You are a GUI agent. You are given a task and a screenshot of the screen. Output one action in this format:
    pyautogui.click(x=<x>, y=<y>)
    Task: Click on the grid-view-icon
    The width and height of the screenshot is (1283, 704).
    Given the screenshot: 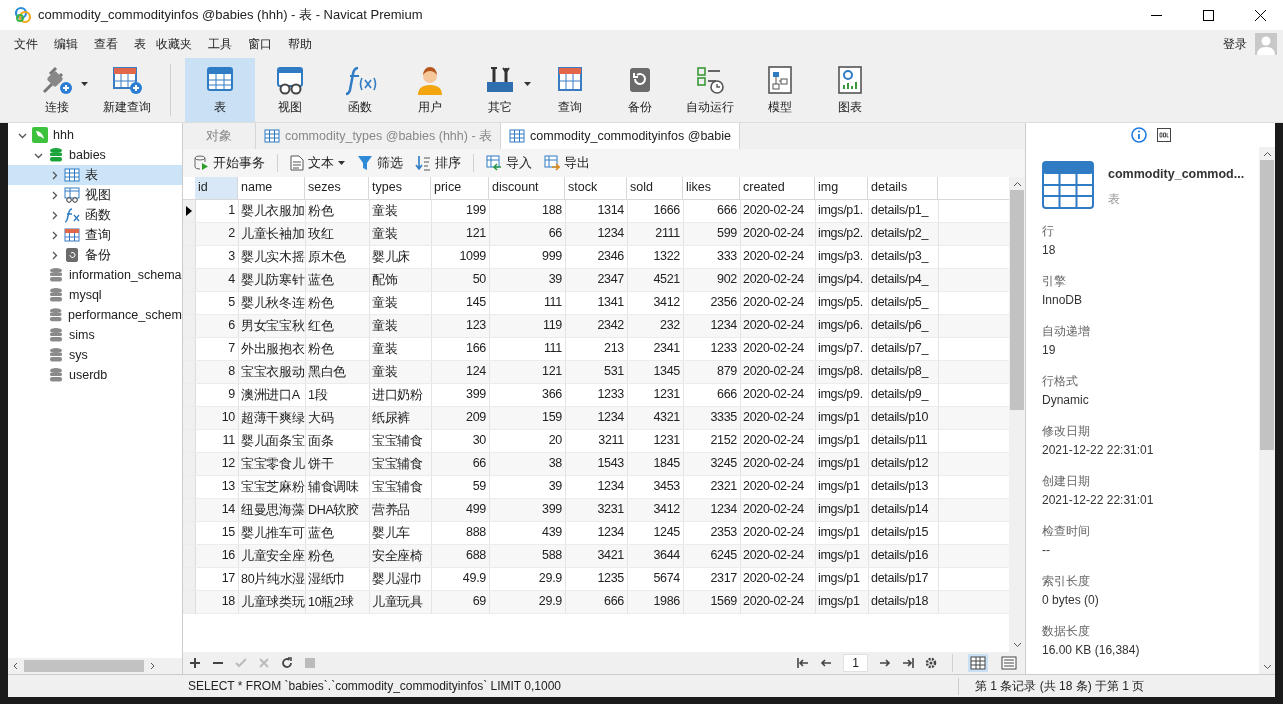 What is the action you would take?
    pyautogui.click(x=978, y=663)
    